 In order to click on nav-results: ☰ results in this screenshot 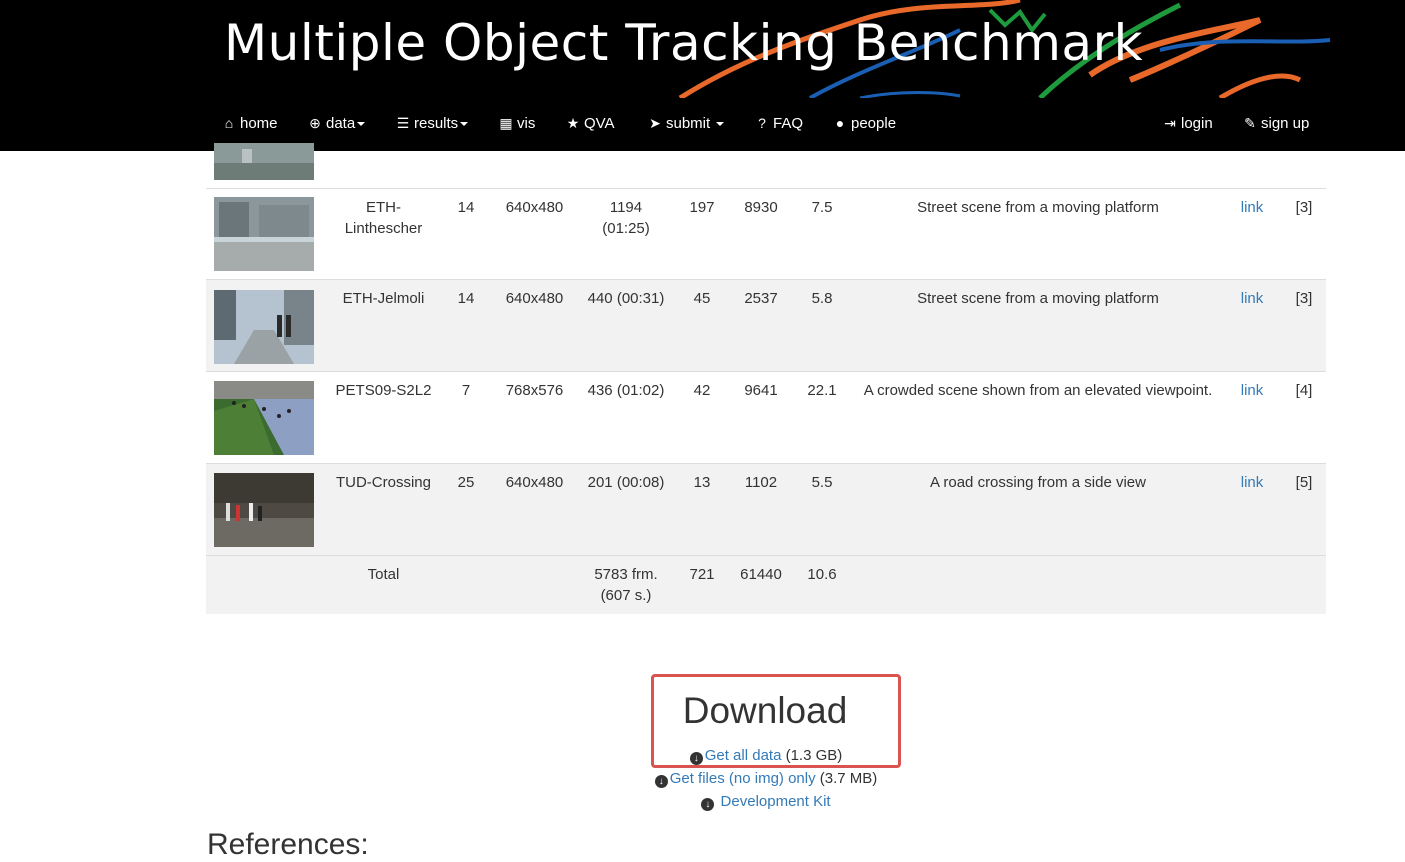, I will do `click(432, 123)`.